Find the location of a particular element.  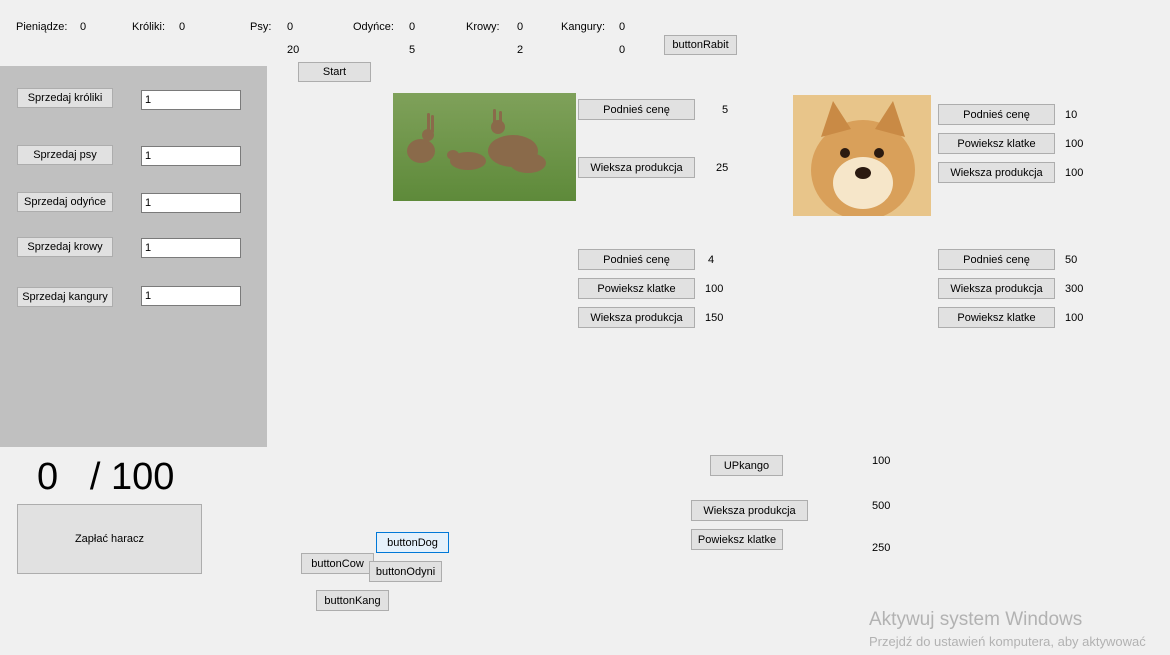

cow-raise-price-button: Podnieś cenę is located at coordinates (996, 259).